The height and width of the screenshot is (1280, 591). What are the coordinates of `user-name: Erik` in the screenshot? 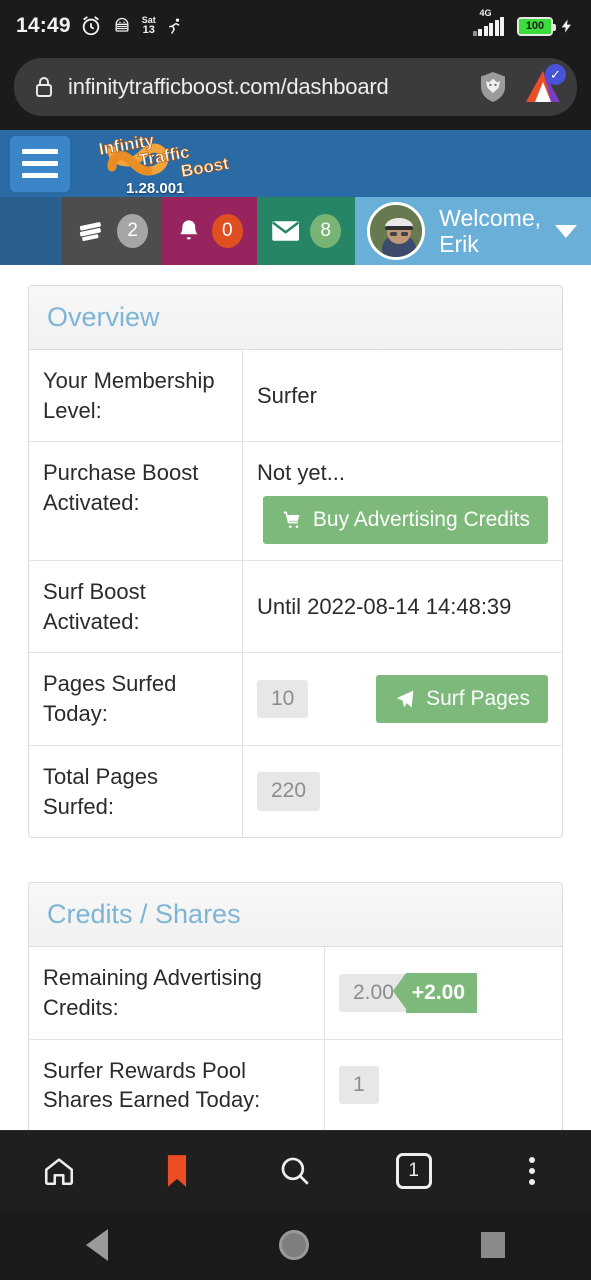 It's located at (459, 244).